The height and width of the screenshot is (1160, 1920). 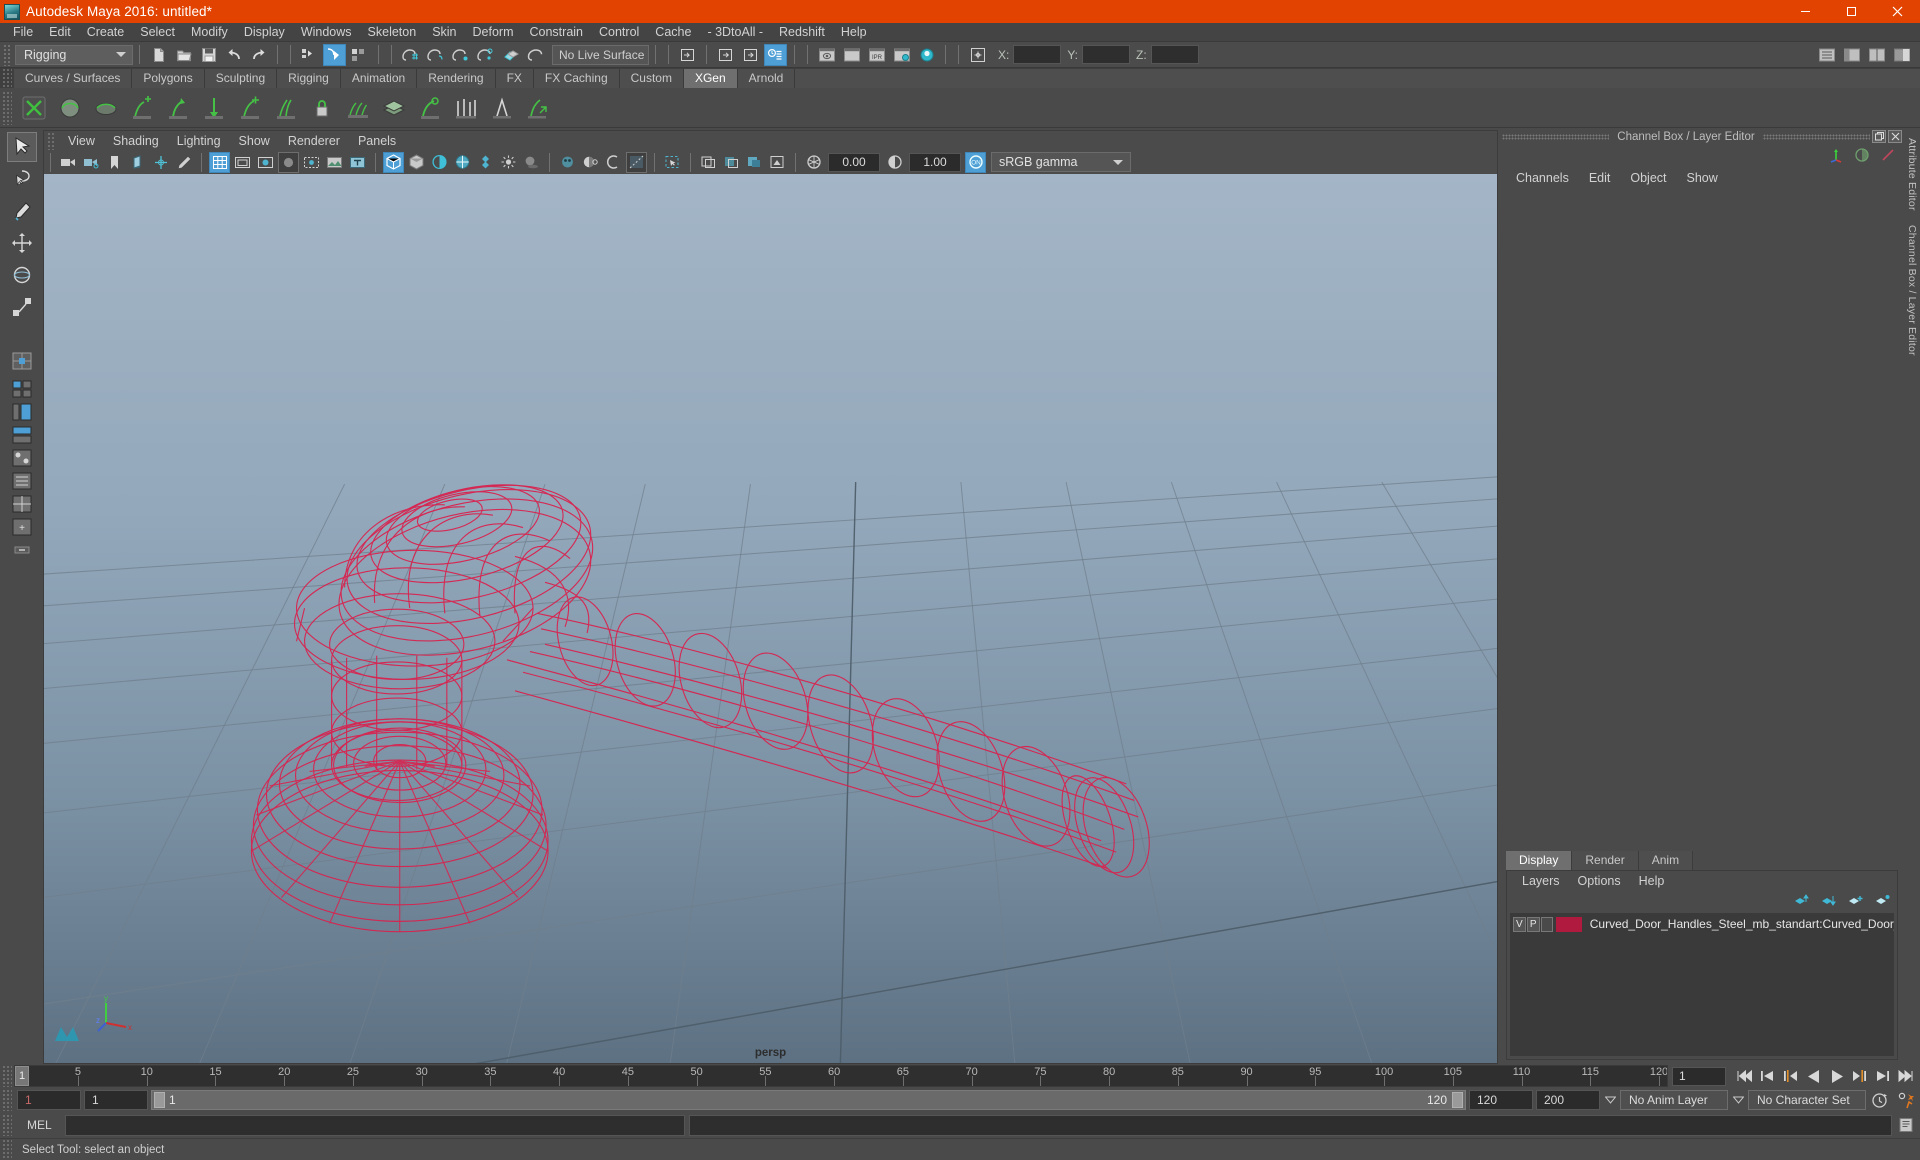 What do you see at coordinates (410, 55) in the screenshot?
I see `snap-to-grid-icon` at bounding box center [410, 55].